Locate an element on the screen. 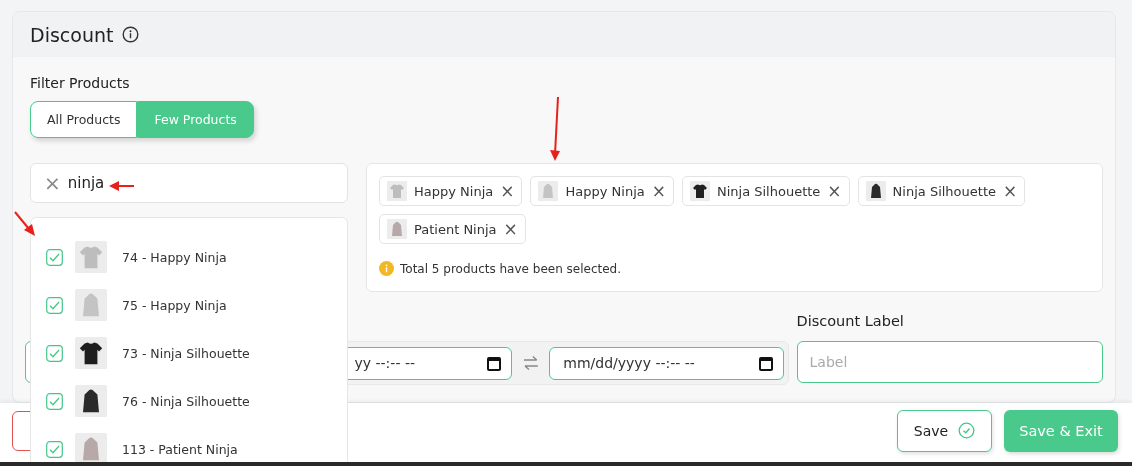 This screenshot has height=466, width=1132. field-label: Discount Label is located at coordinates (850, 322).